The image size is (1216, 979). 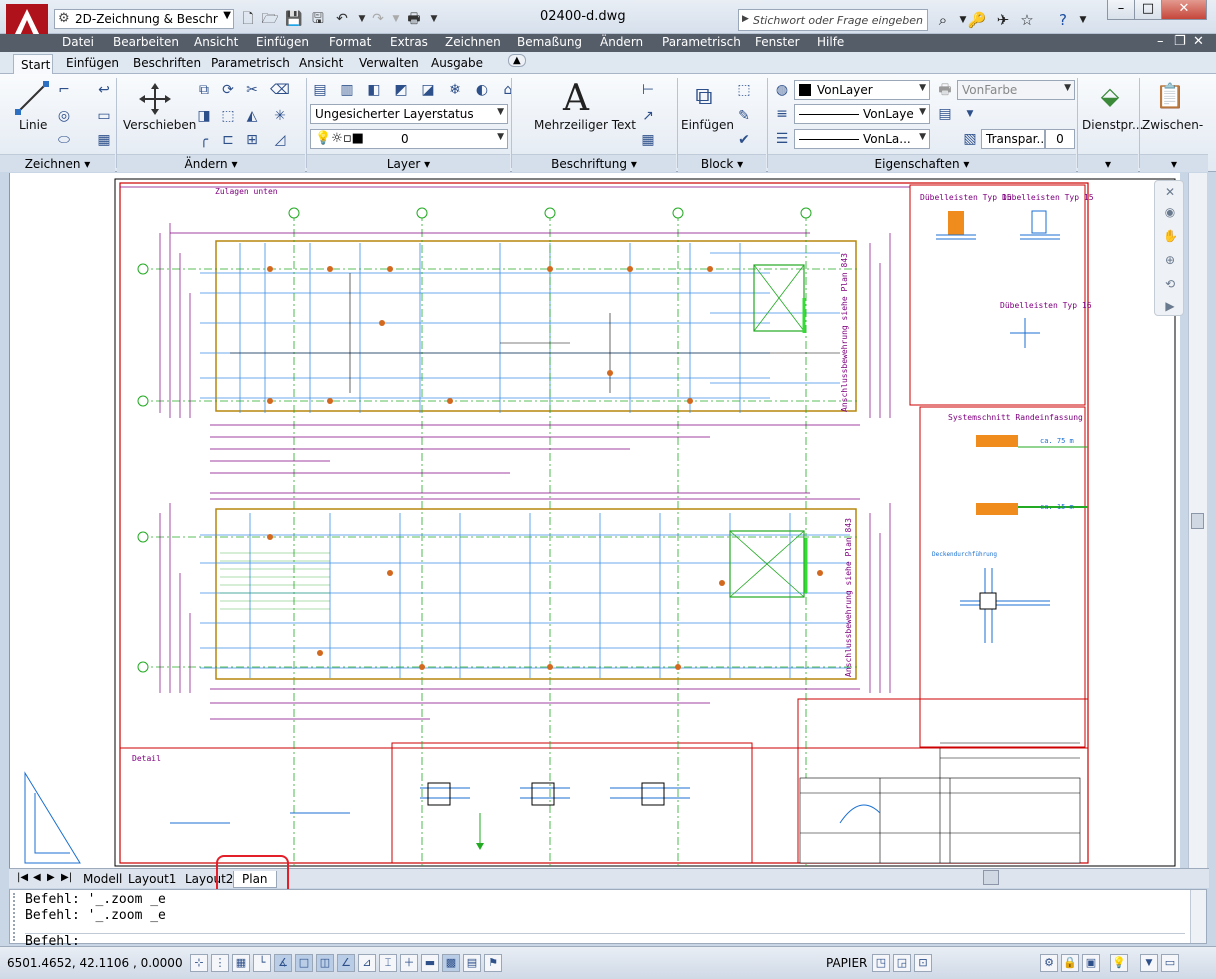 I want to click on quick-view-drawings-icon: ◲, so click(x=902, y=963).